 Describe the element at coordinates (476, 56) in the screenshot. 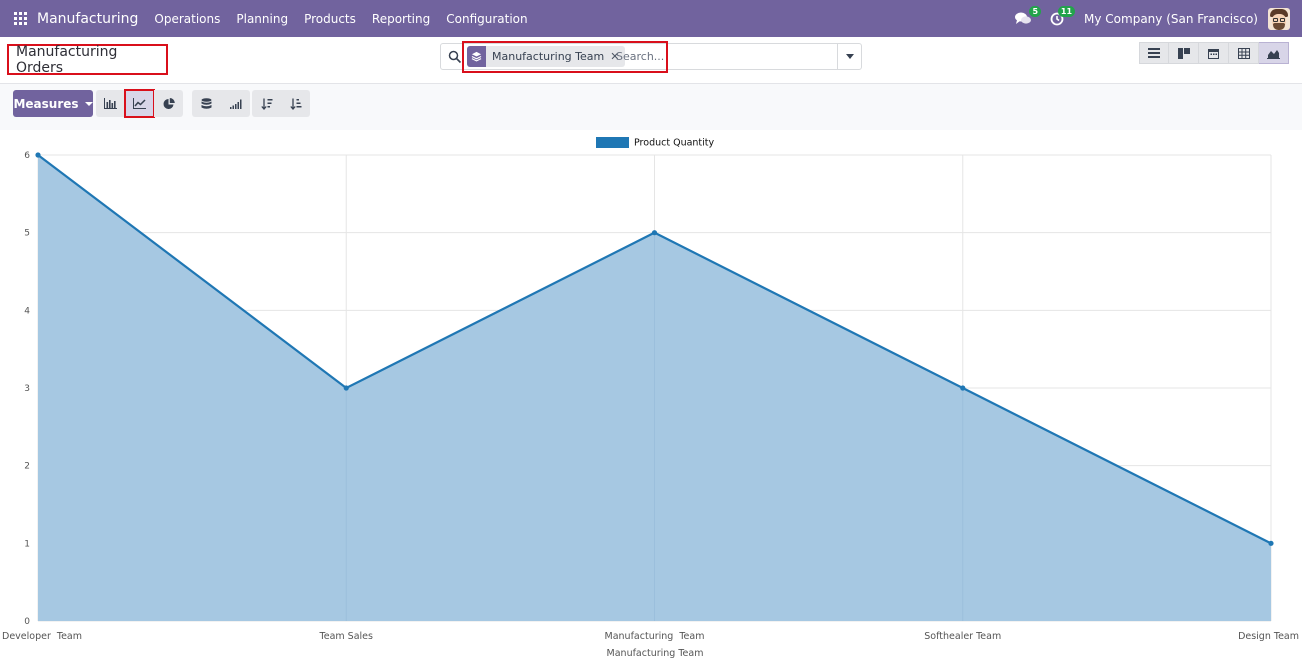

I see `layers-icon` at that location.